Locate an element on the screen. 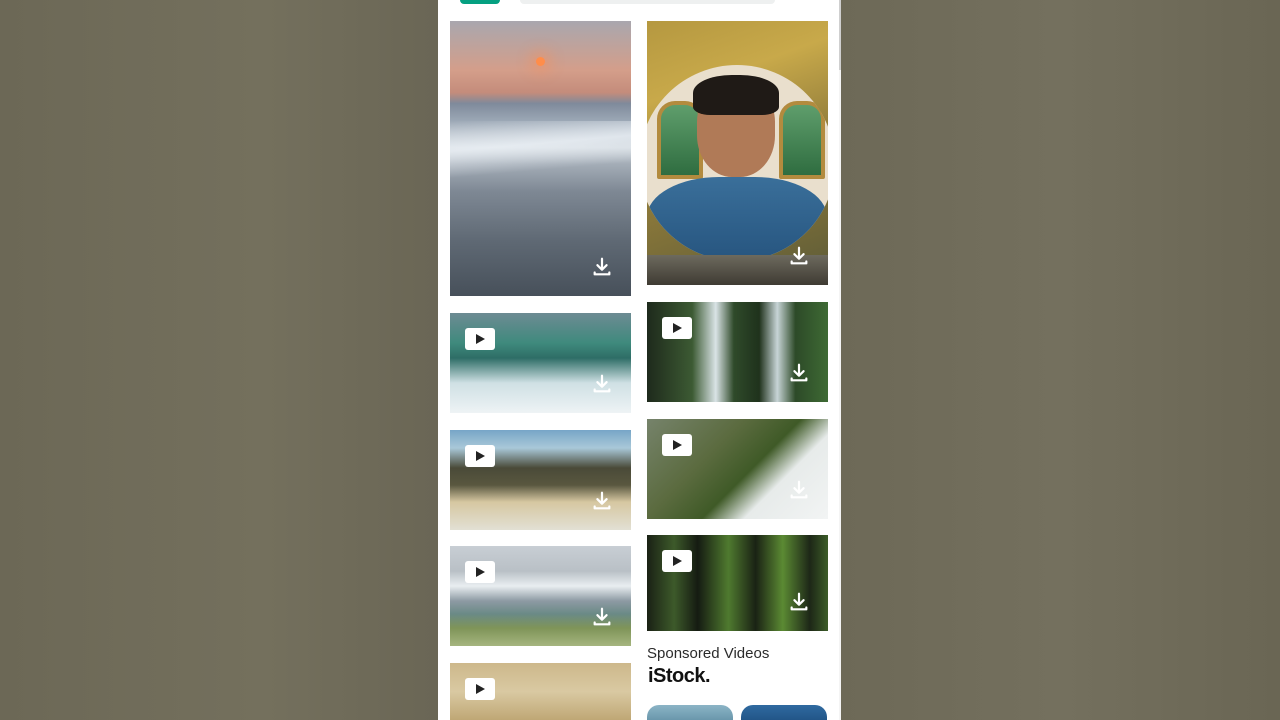 This screenshot has height=720, width=1280. top-bar is located at coordinates (639, 7).